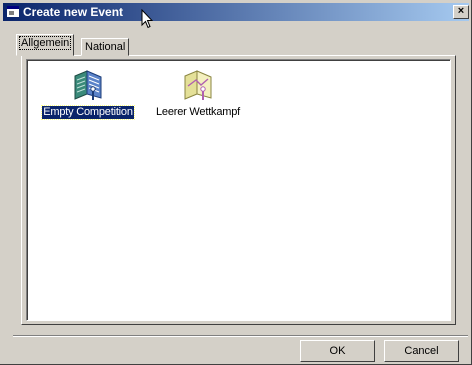  Describe the element at coordinates (198, 112) in the screenshot. I see `list-item-label: Leerer Wettkampf` at that location.